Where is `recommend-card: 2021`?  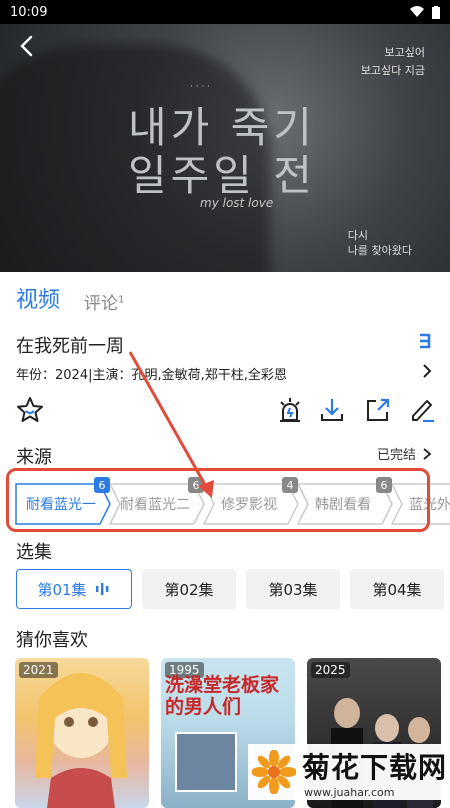 recommend-card: 2021 is located at coordinates (82, 733).